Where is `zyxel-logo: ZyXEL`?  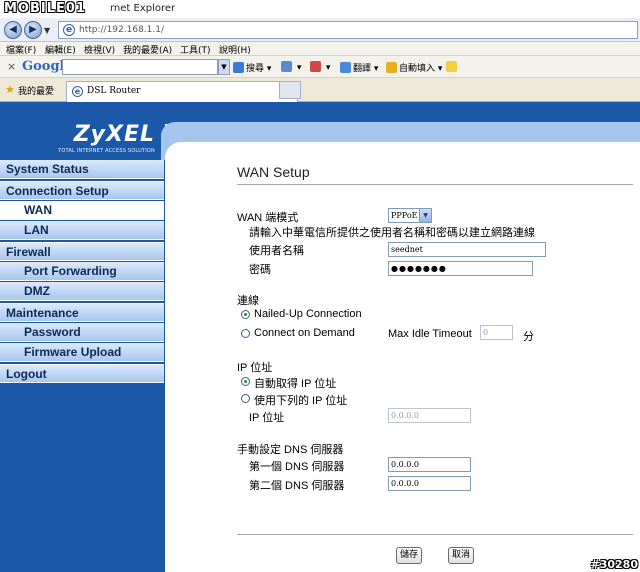
zyxel-logo: ZyXEL is located at coordinates (114, 134).